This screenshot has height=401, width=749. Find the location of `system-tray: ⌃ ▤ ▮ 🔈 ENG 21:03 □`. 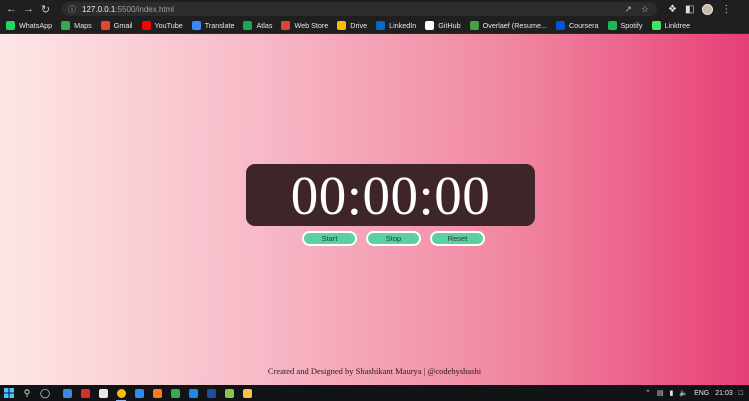

system-tray: ⌃ ▤ ▮ 🔈 ENG 21:03 □ is located at coordinates (697, 393).